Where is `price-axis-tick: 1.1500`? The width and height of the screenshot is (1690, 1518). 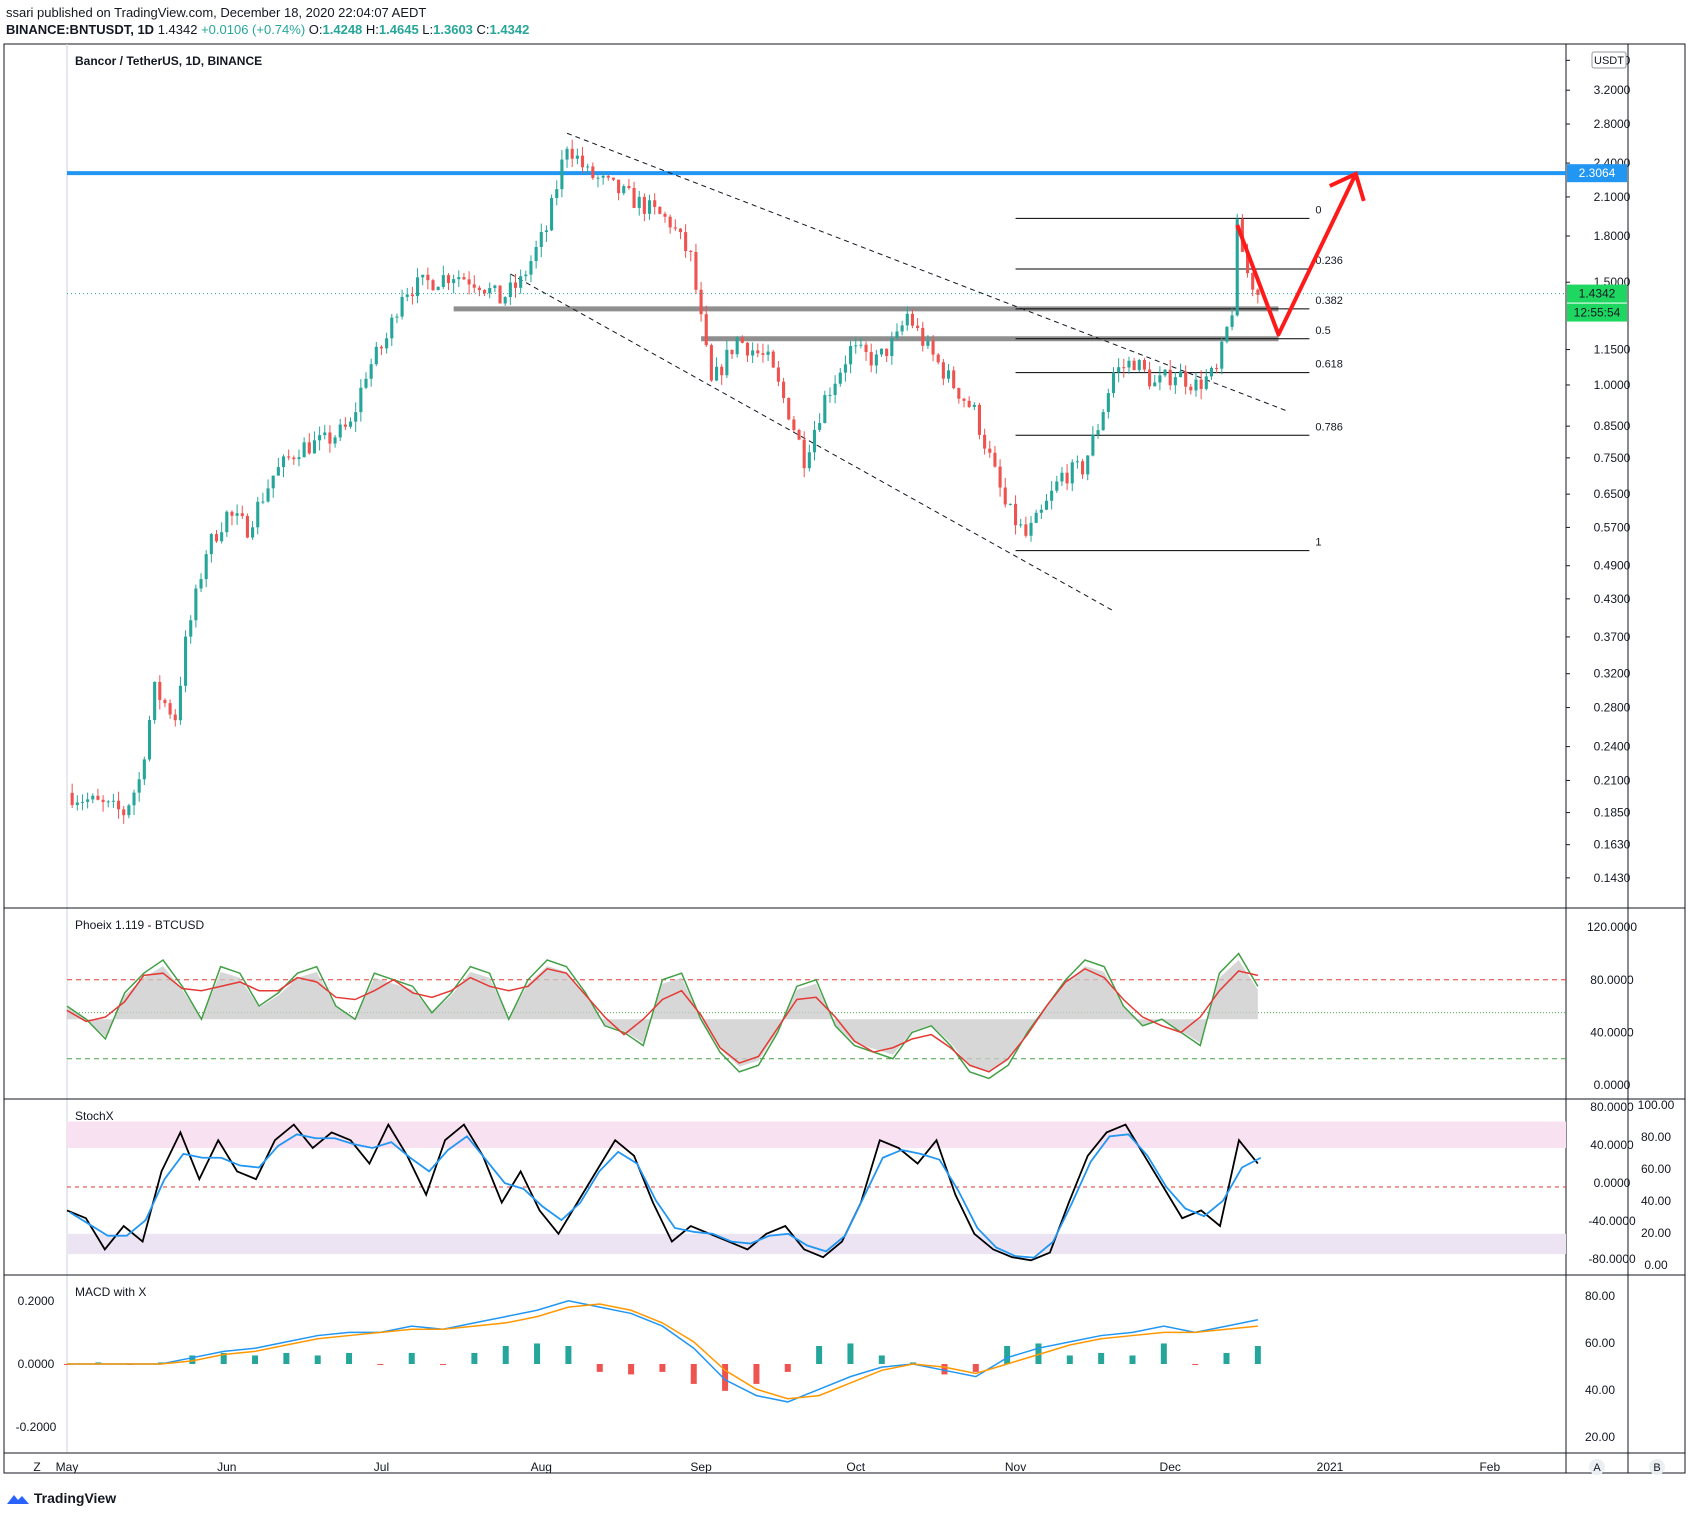 price-axis-tick: 1.1500 is located at coordinates (1612, 350).